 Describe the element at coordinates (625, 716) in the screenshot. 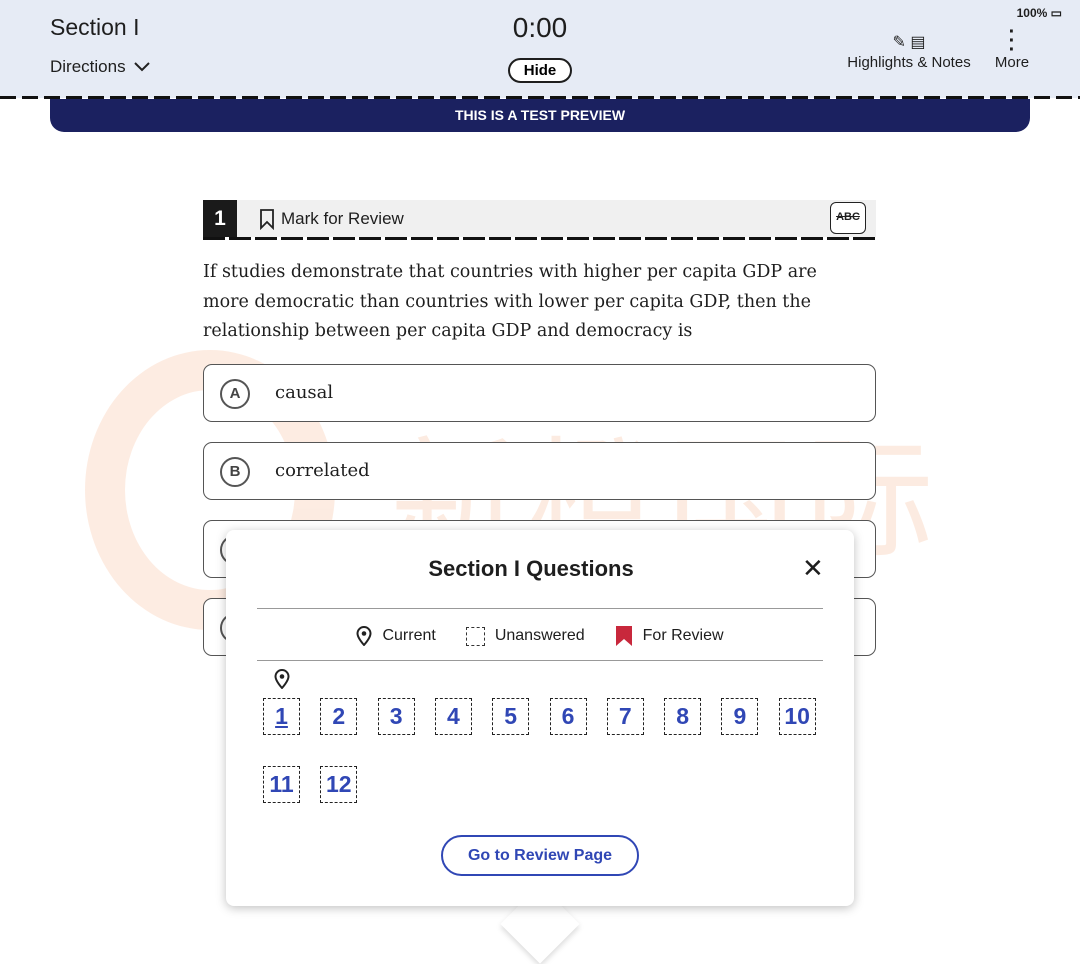

I see `question-nav-7: 7` at that location.